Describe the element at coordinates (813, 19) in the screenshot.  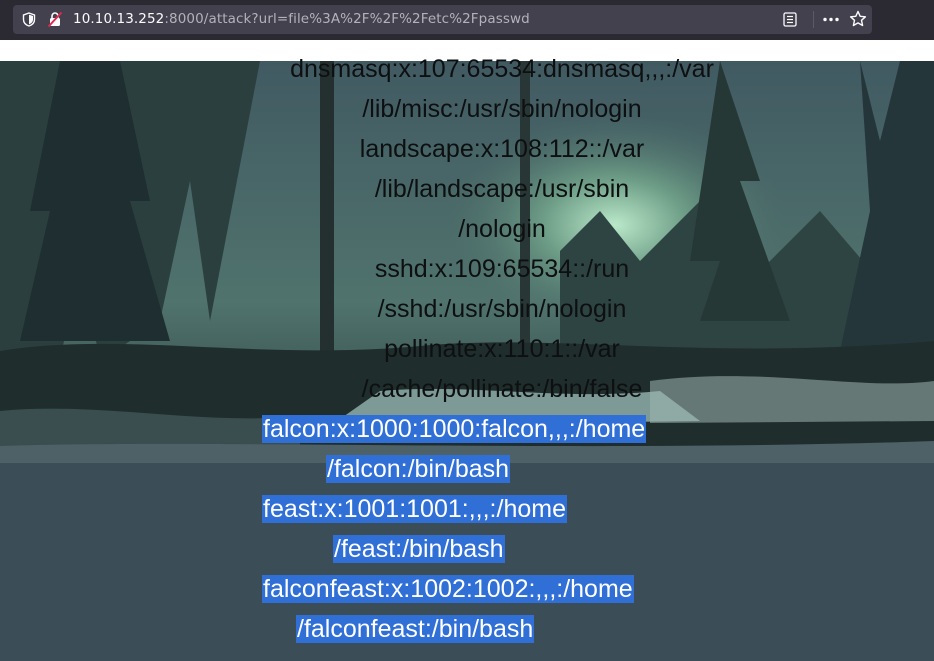
I see `toolbar-separator` at that location.